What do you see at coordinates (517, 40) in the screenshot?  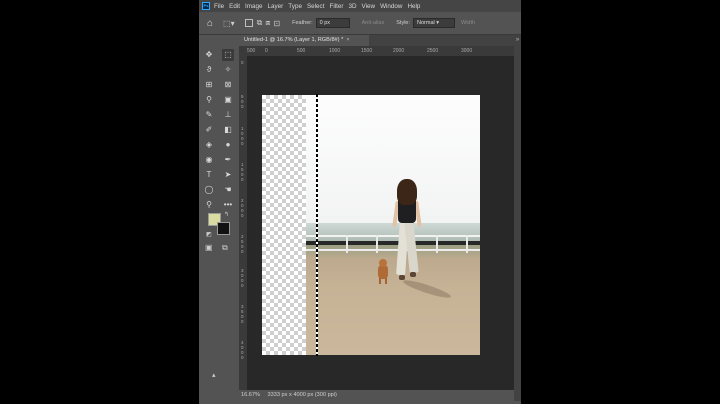 I see `panel-collapse-icon: »` at bounding box center [517, 40].